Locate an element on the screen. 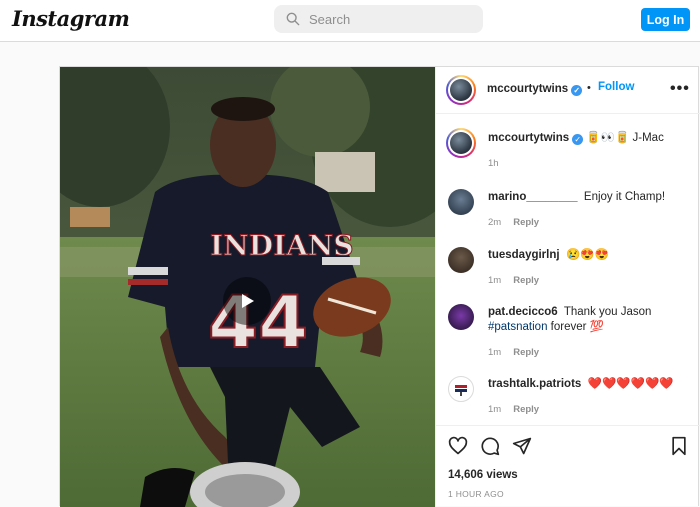  comment-hashtag-link: #patsnation is located at coordinates (517, 327).